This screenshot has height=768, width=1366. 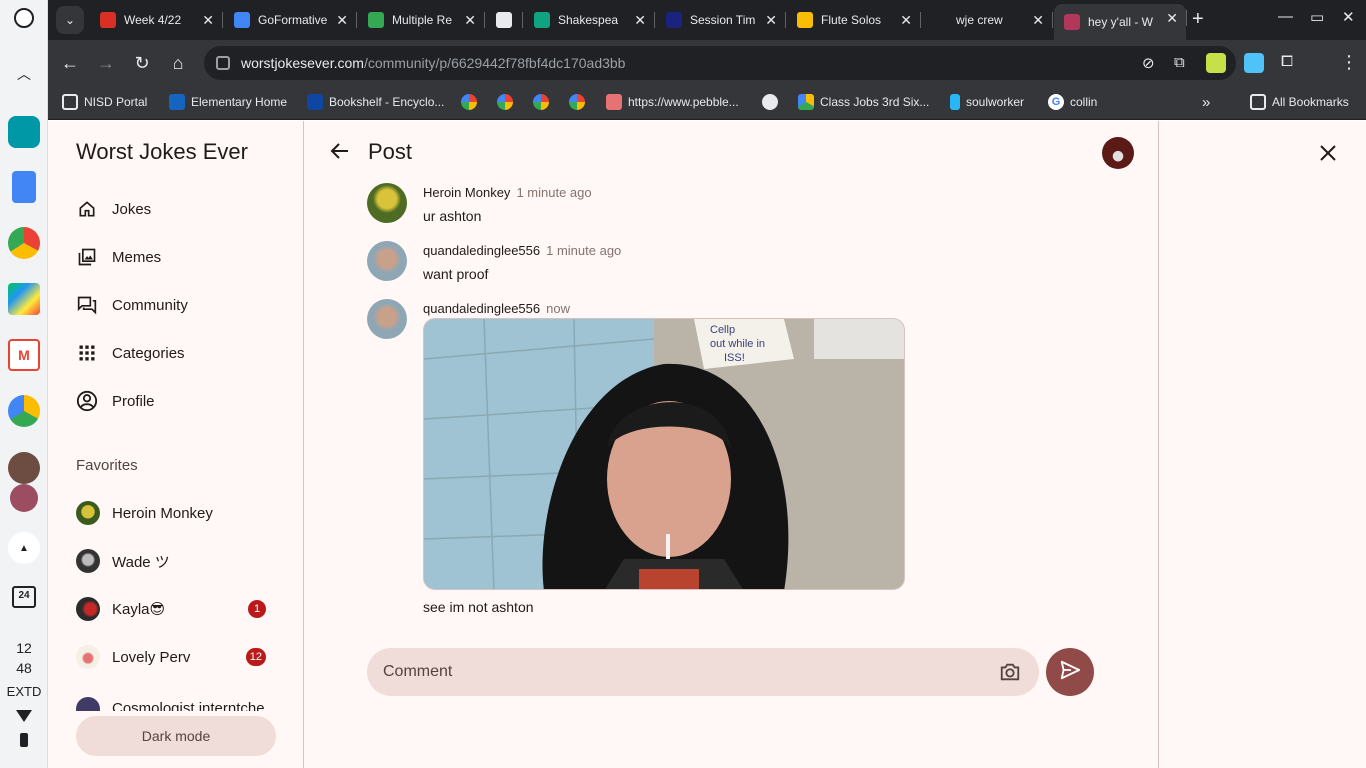 I want to click on pinwheel-icon, so click(x=469, y=102).